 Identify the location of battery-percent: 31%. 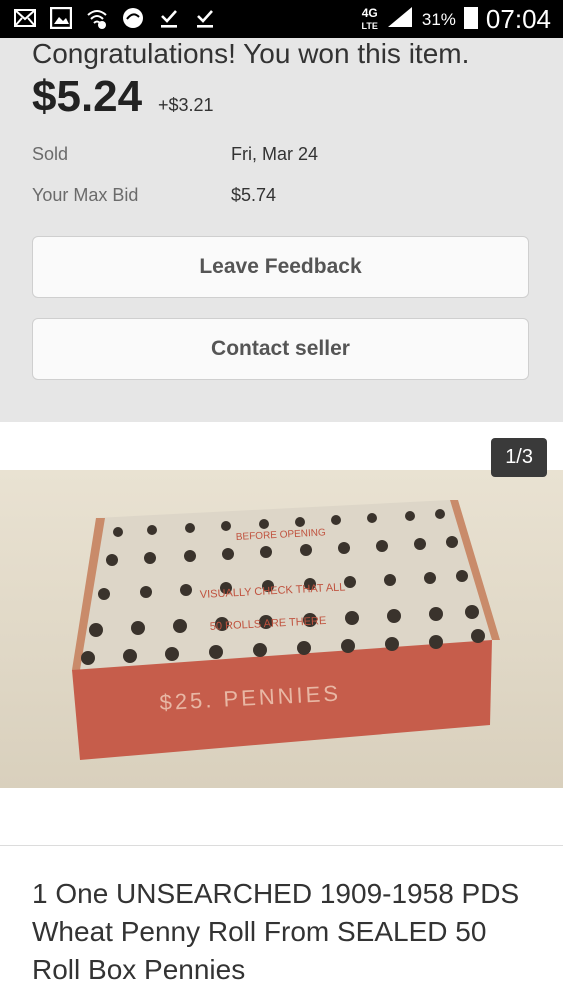
(438, 19).